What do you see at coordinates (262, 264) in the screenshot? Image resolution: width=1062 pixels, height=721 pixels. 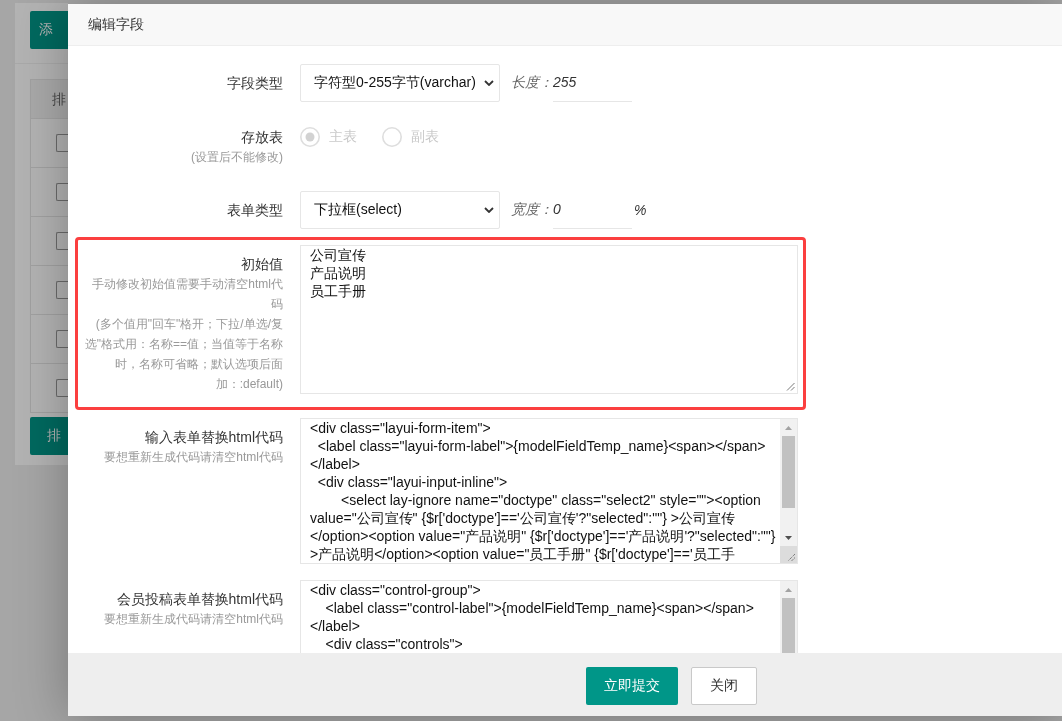 I see `field-label: 初始值` at bounding box center [262, 264].